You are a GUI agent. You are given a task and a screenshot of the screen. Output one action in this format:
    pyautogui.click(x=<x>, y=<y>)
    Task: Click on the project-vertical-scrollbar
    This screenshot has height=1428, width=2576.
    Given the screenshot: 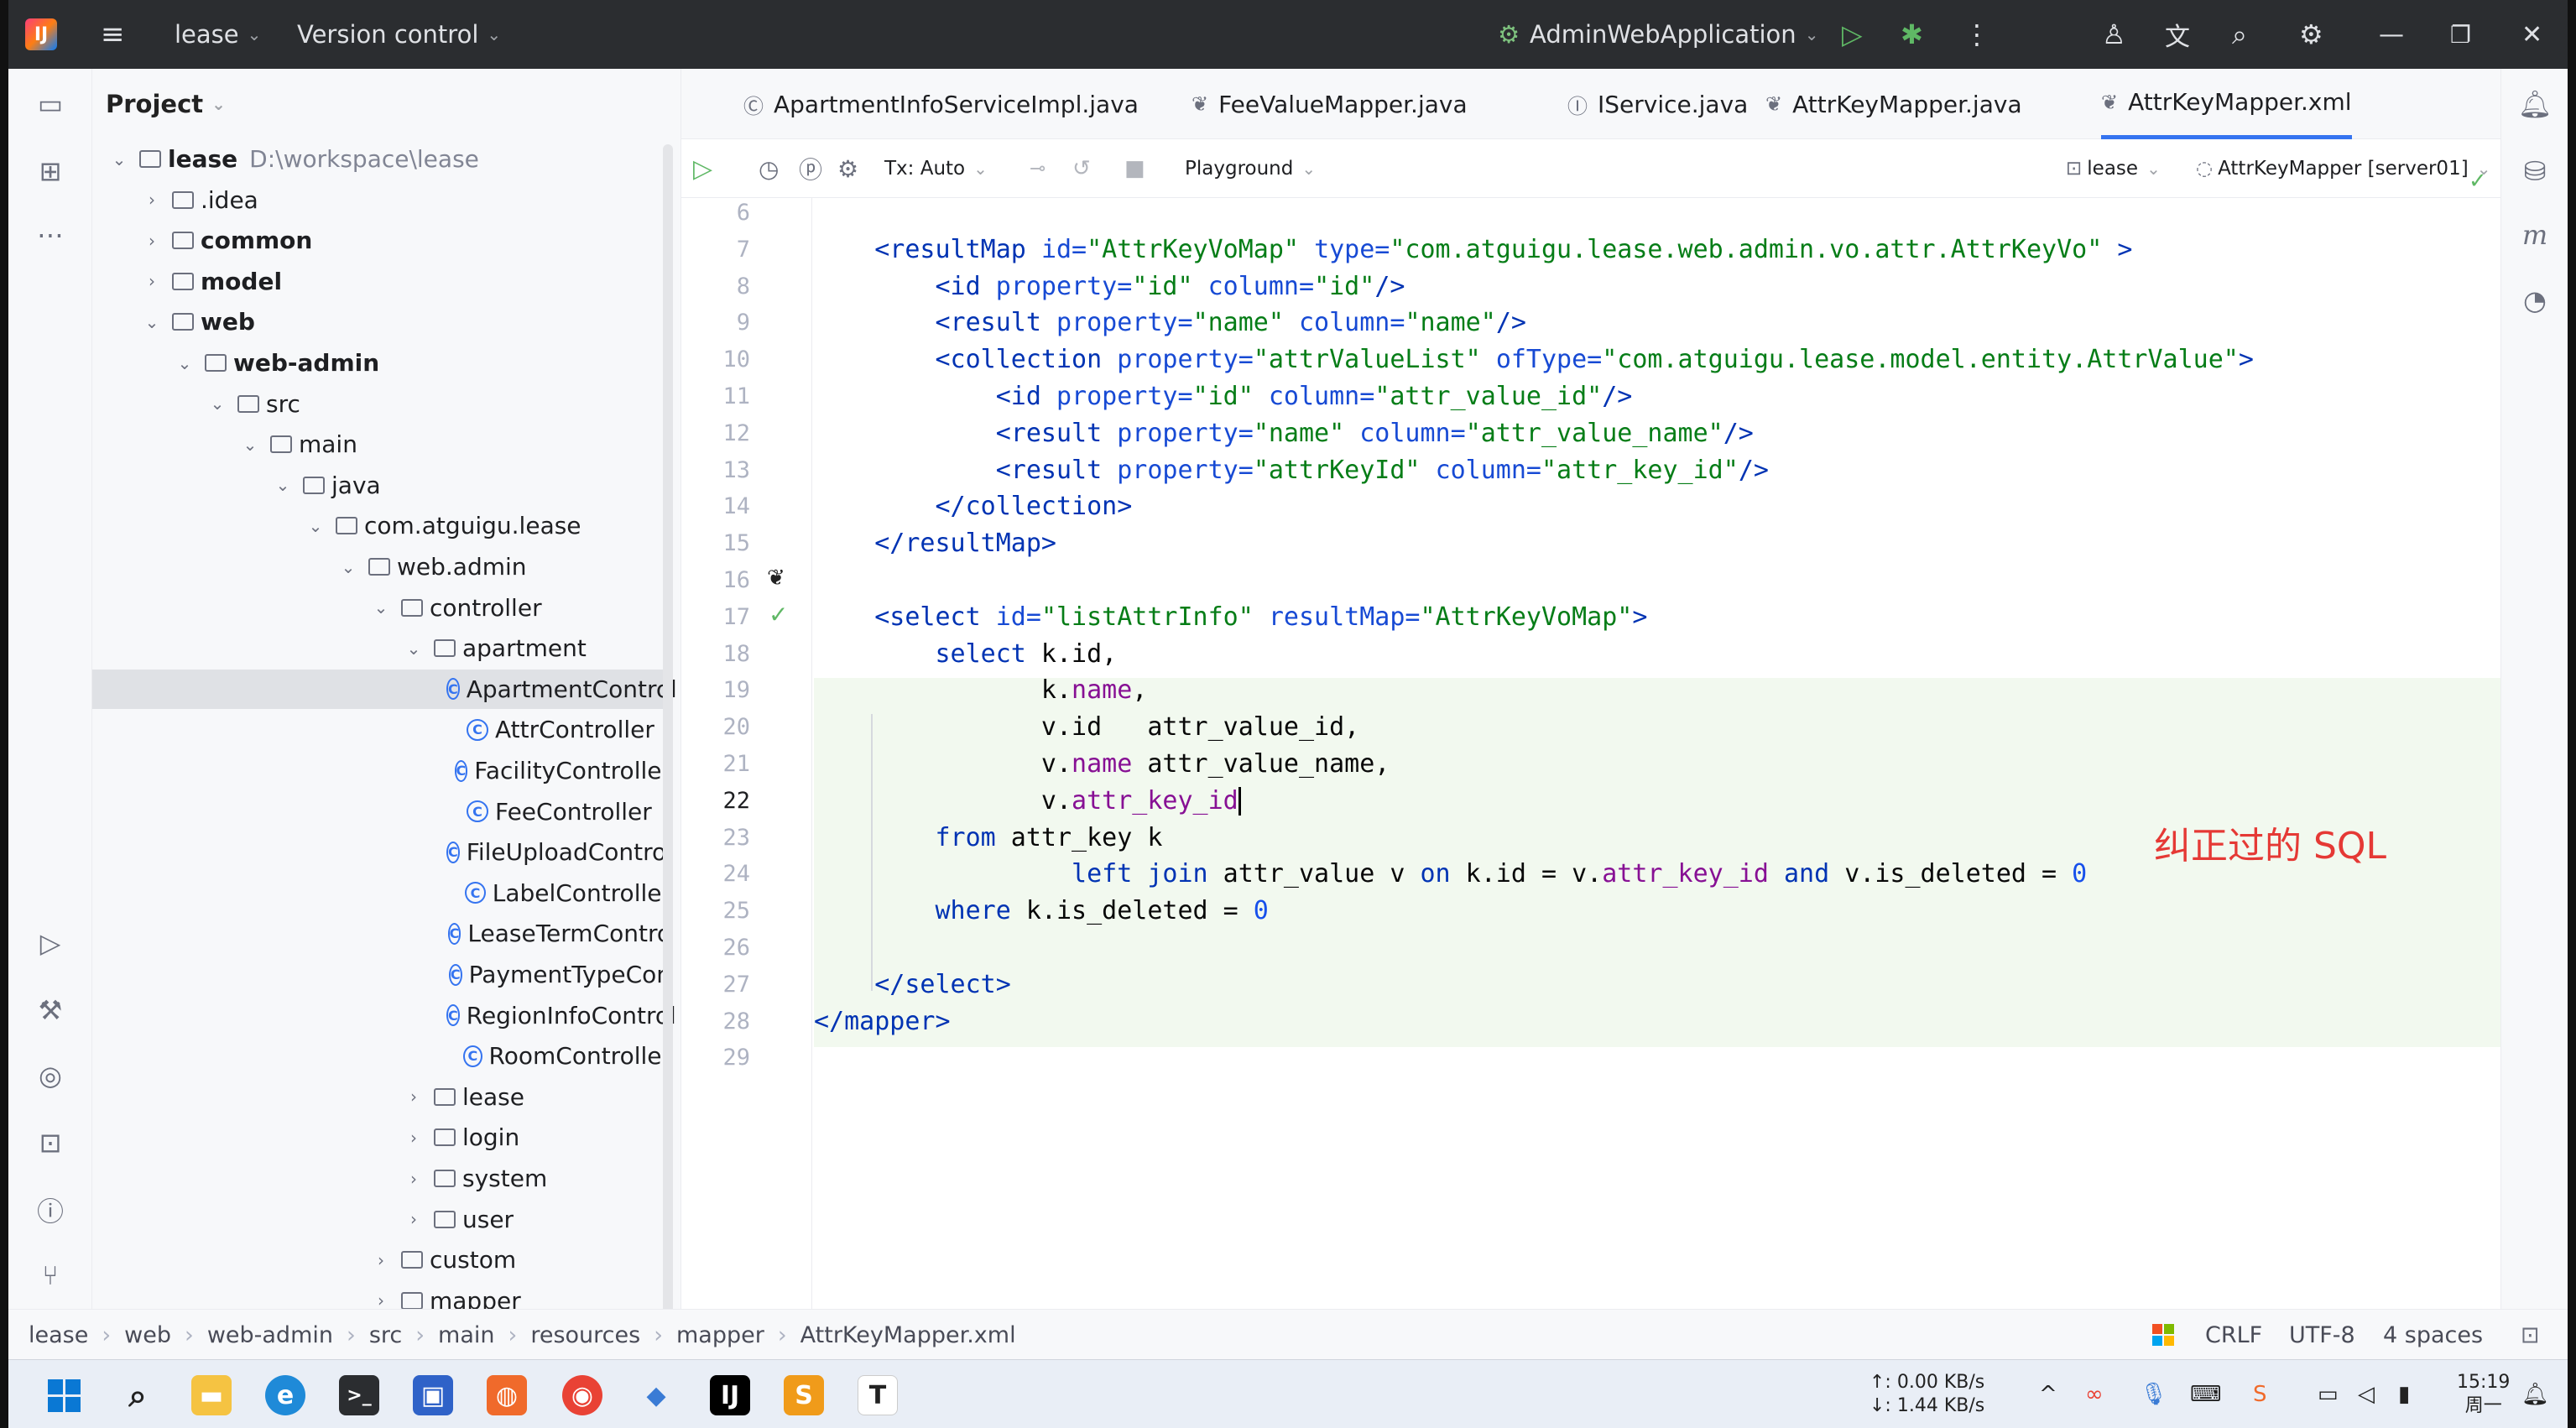 What is the action you would take?
    pyautogui.click(x=668, y=748)
    